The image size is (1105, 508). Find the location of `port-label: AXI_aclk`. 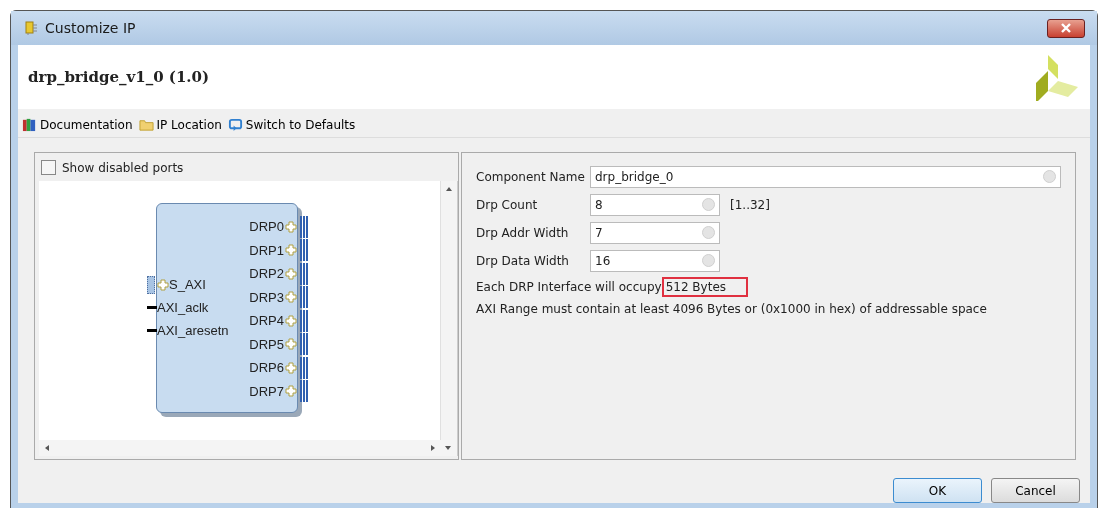

port-label: AXI_aclk is located at coordinates (183, 307).